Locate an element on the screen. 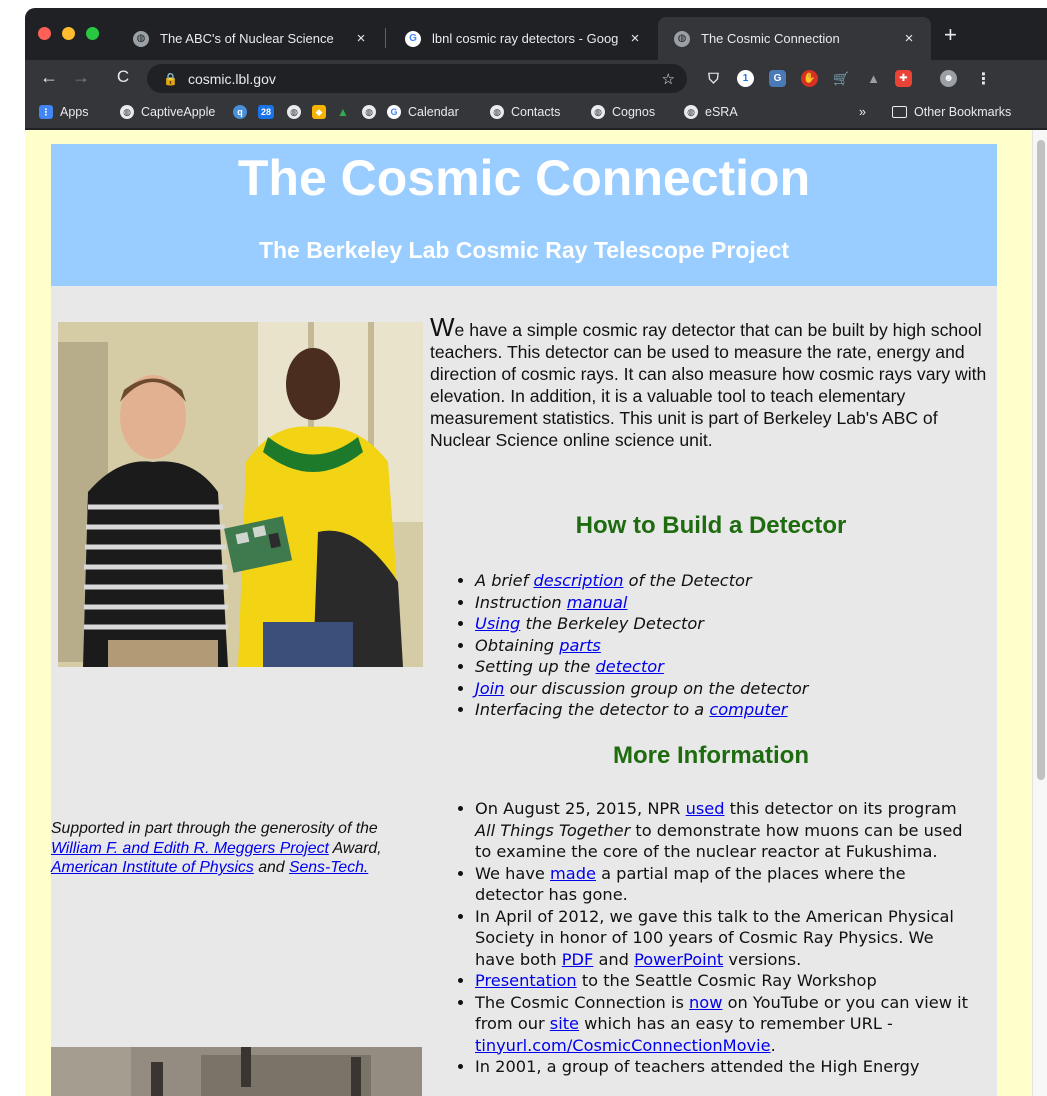 The width and height of the screenshot is (1047, 1096). build-heading: How to Build a Detector is located at coordinates (711, 525).